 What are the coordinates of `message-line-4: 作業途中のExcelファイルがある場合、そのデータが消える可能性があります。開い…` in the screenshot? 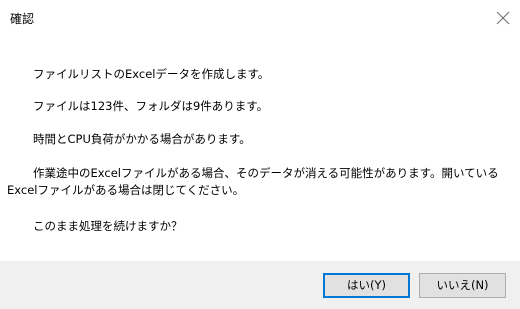 It's located at (253, 181).